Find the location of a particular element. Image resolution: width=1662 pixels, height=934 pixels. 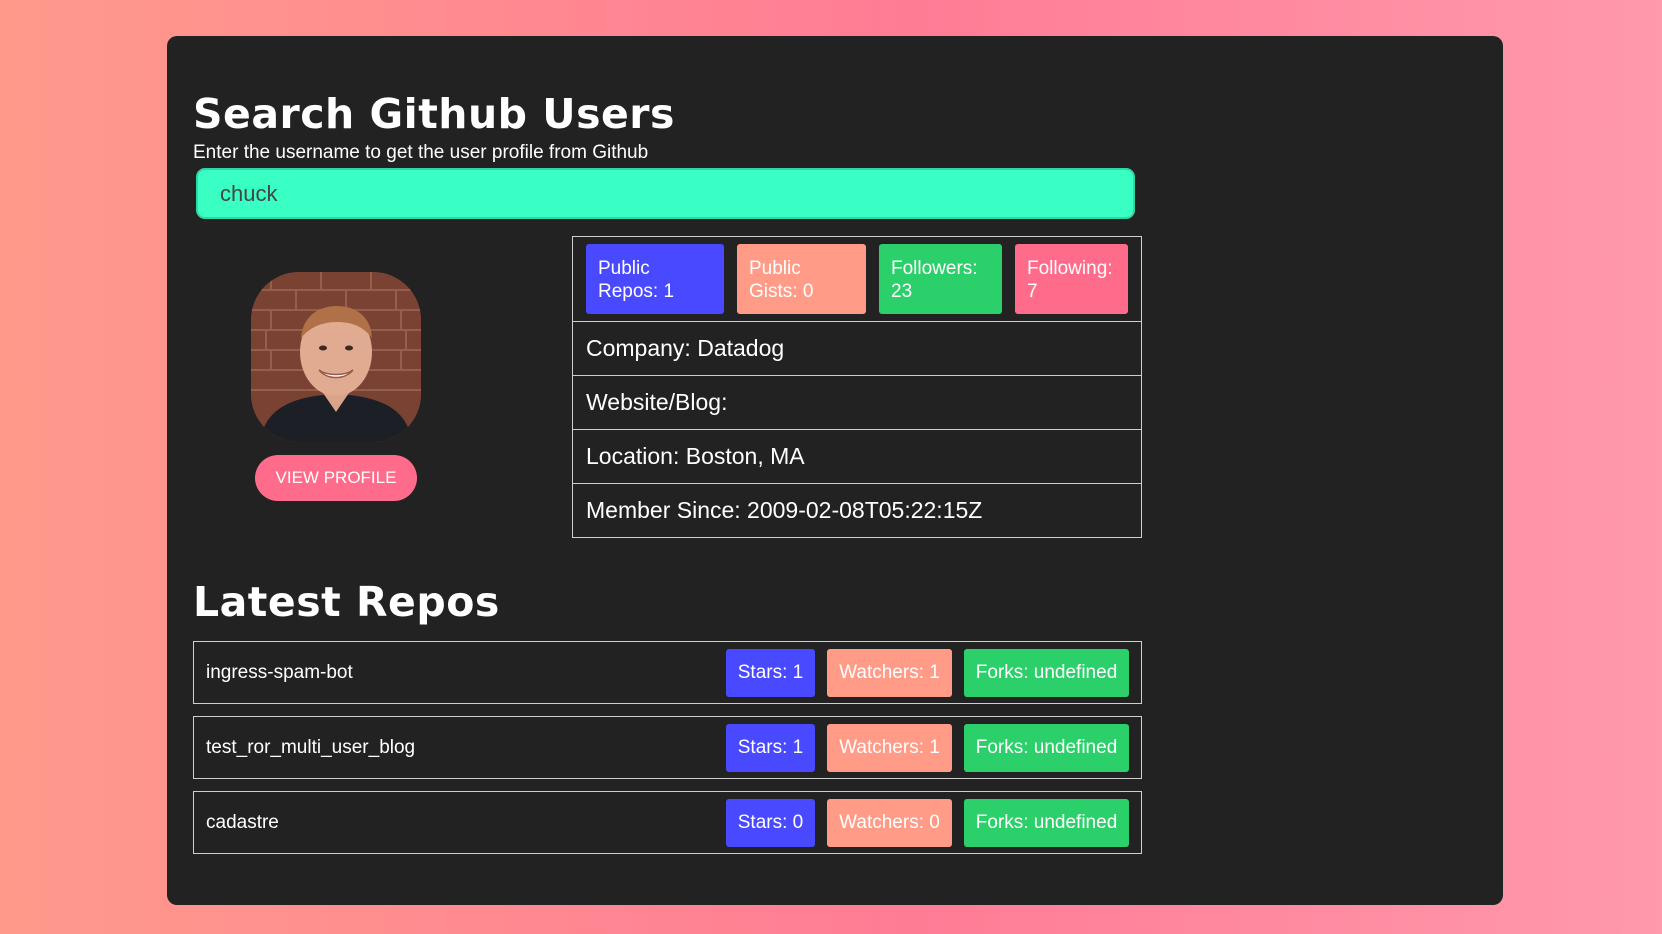

public-repos-badge: Public Repos: 1 is located at coordinates (655, 279).